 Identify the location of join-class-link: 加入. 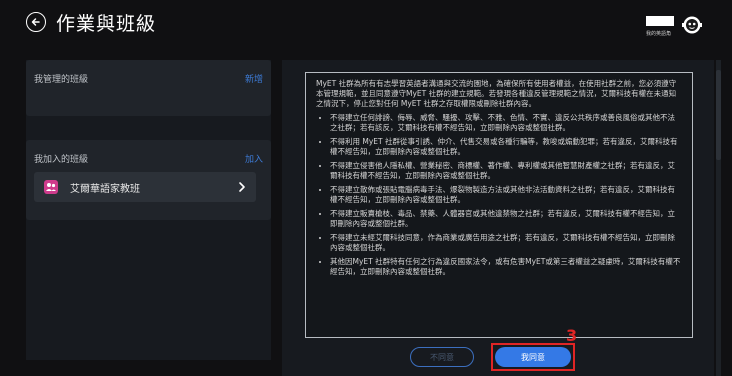
(254, 158).